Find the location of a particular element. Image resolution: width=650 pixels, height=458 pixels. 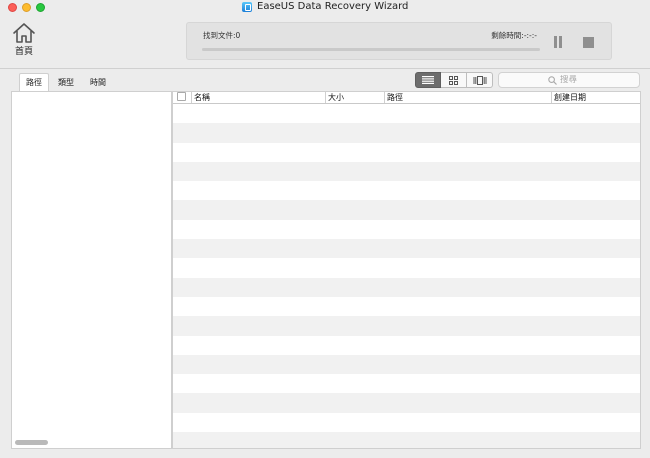

select-all-checkbox is located at coordinates (181, 96).